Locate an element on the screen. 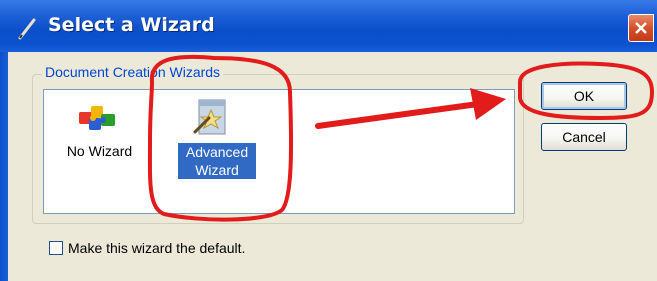 The height and width of the screenshot is (281, 657). ok-button: OK is located at coordinates (584, 96).